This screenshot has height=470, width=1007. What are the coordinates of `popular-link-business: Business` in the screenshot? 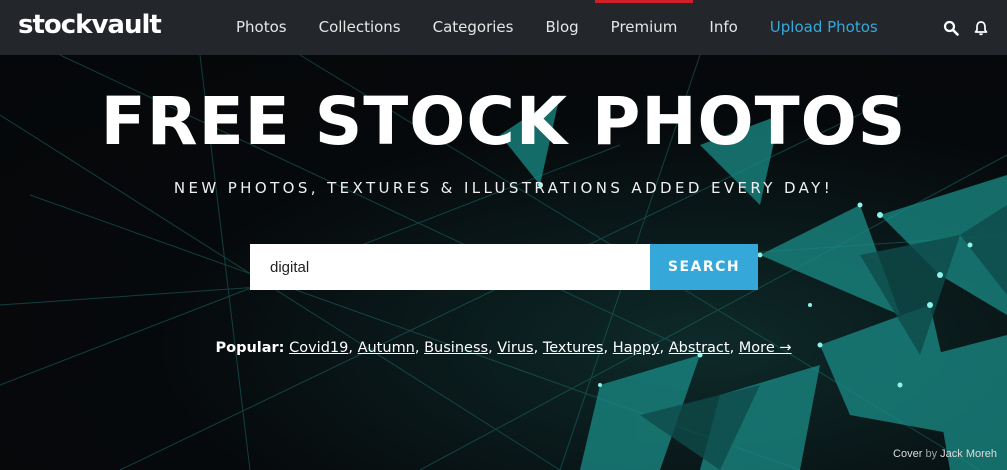 It's located at (456, 348).